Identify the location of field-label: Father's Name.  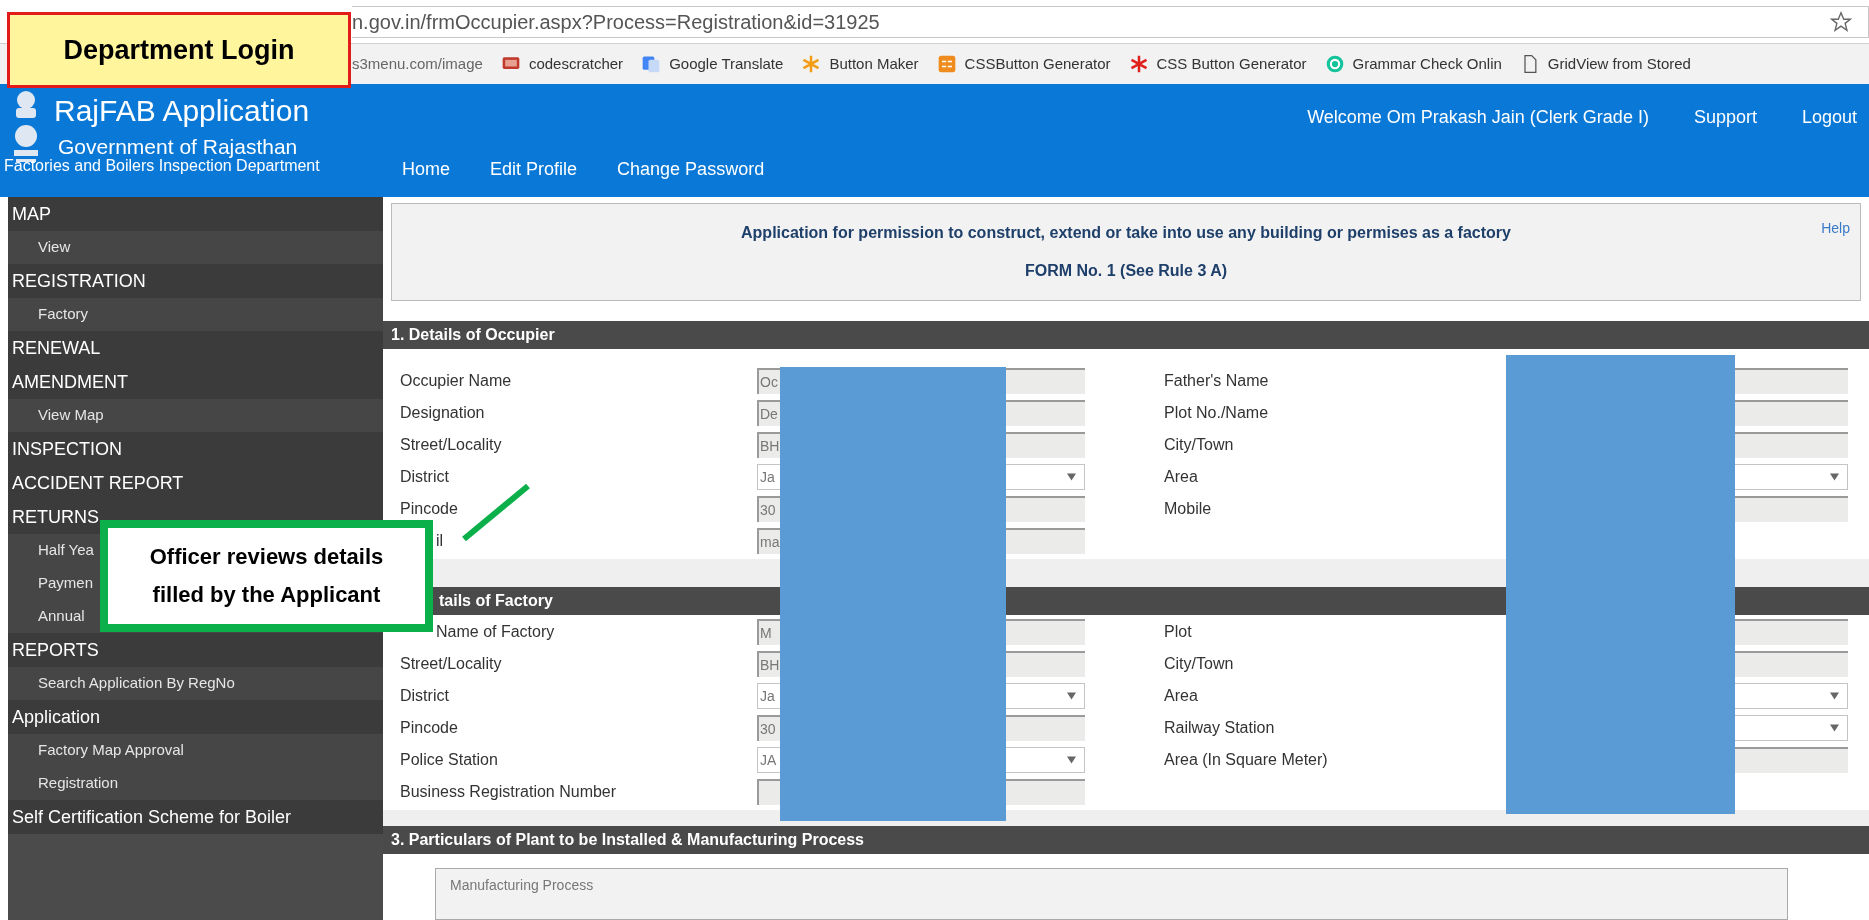
(1216, 381).